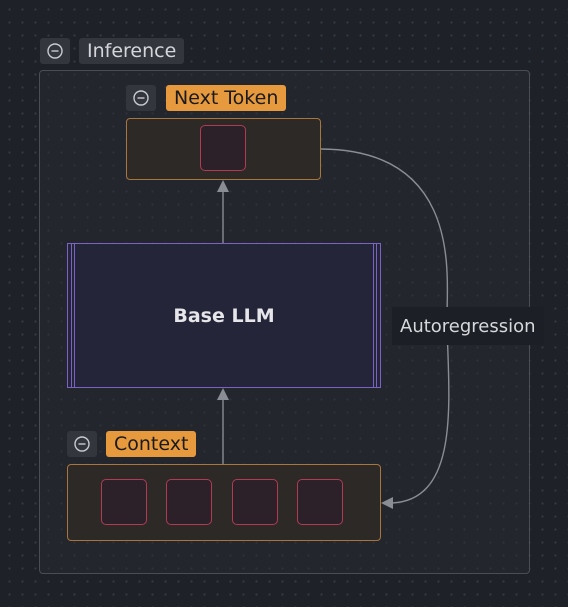 The height and width of the screenshot is (607, 568). Describe the element at coordinates (375, 315) in the screenshot. I see `right-rail` at that location.